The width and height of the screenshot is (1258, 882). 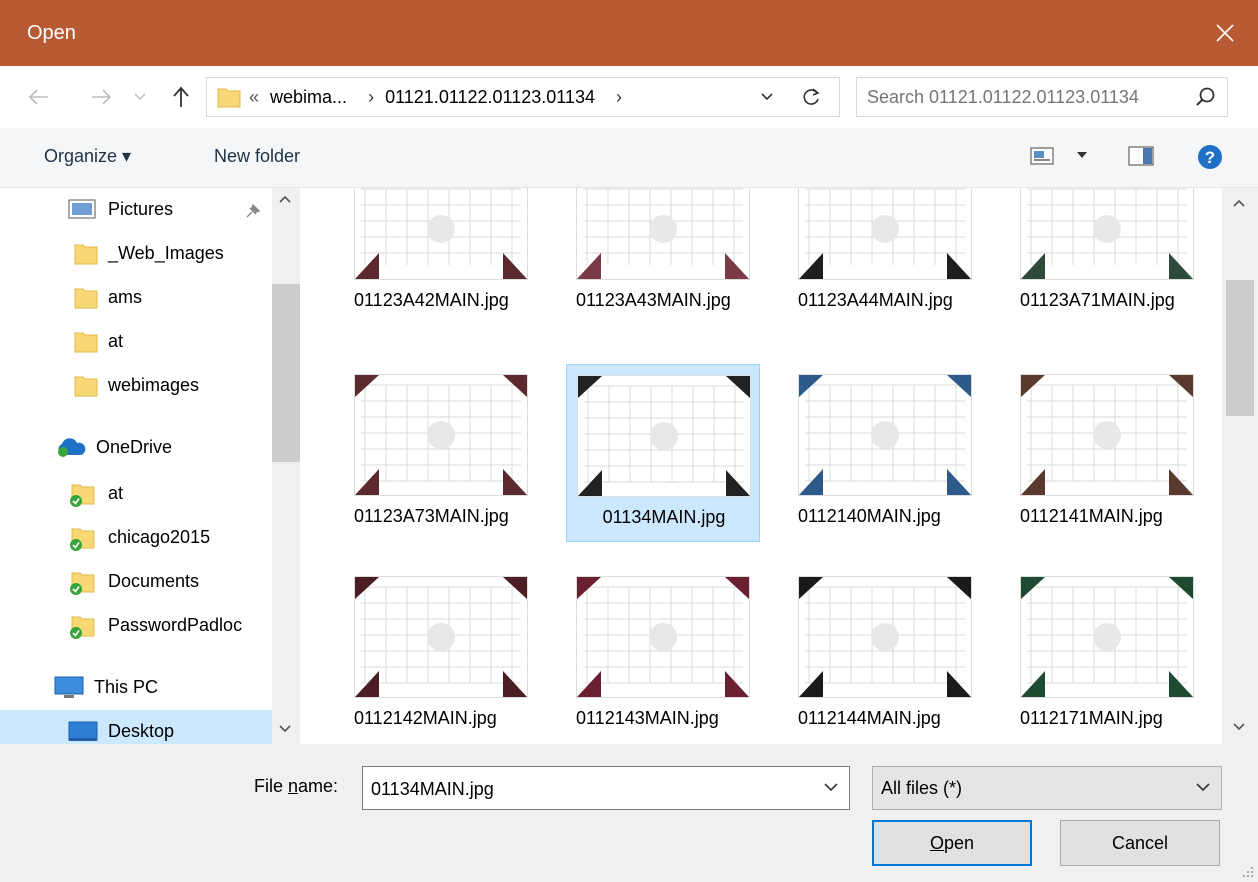 What do you see at coordinates (1091, 516) in the screenshot?
I see `file-name: 0112141MAIN.jpg` at bounding box center [1091, 516].